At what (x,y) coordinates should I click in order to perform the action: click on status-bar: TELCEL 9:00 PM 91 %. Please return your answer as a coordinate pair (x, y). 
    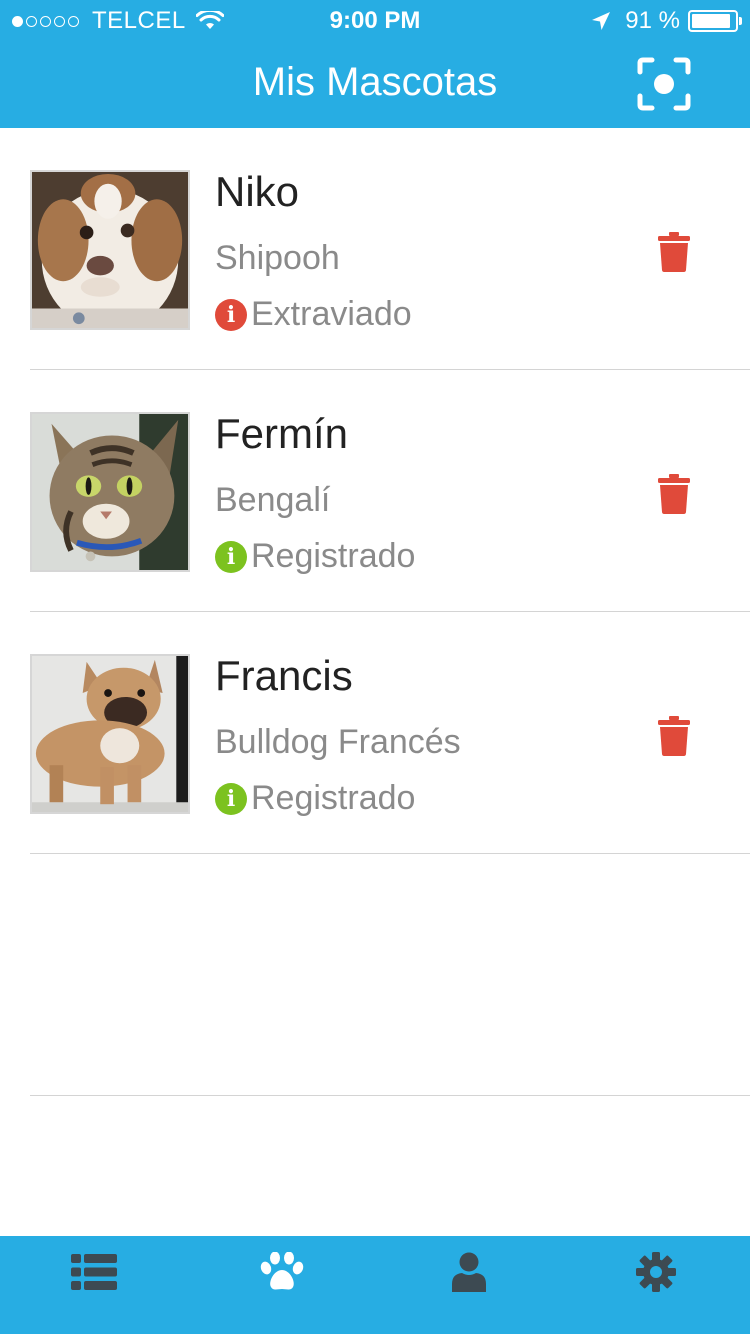
    Looking at the image, I should click on (375, 20).